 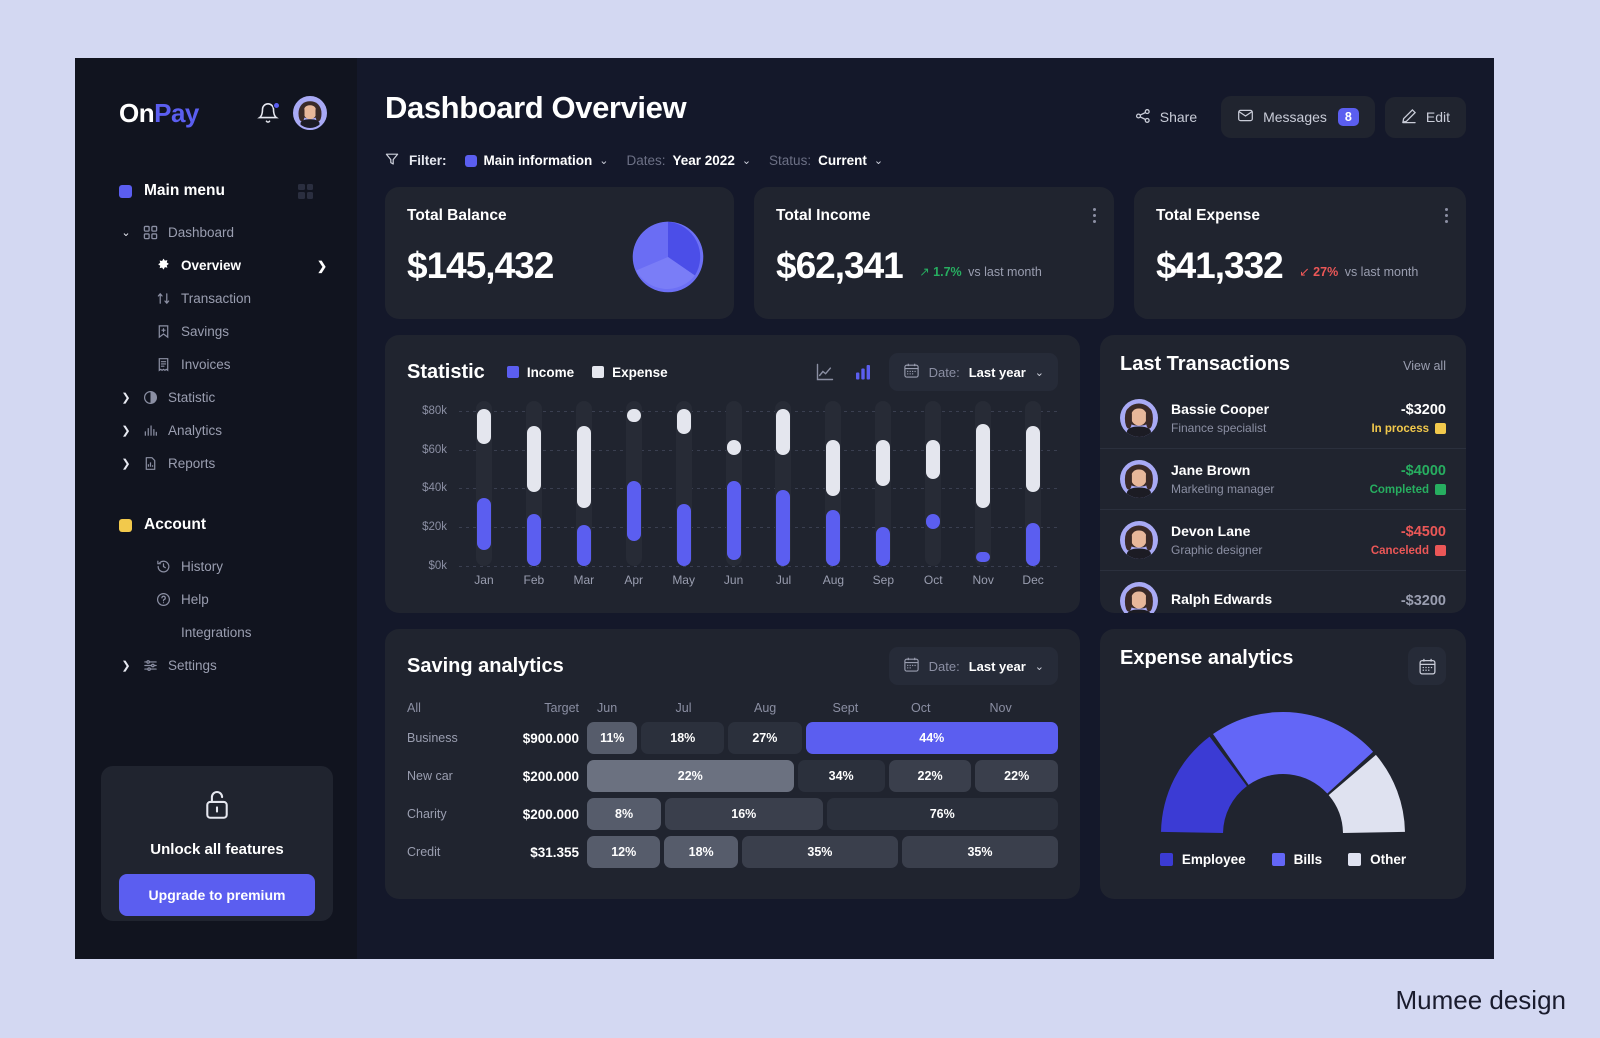 I want to click on saving-segment: 12%, so click(x=624, y=852).